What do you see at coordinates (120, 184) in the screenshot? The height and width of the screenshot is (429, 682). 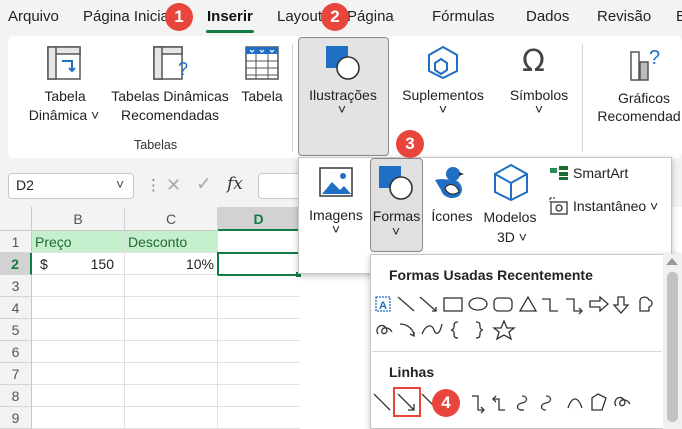 I see `name-box-chevron-icon: ˅` at bounding box center [120, 184].